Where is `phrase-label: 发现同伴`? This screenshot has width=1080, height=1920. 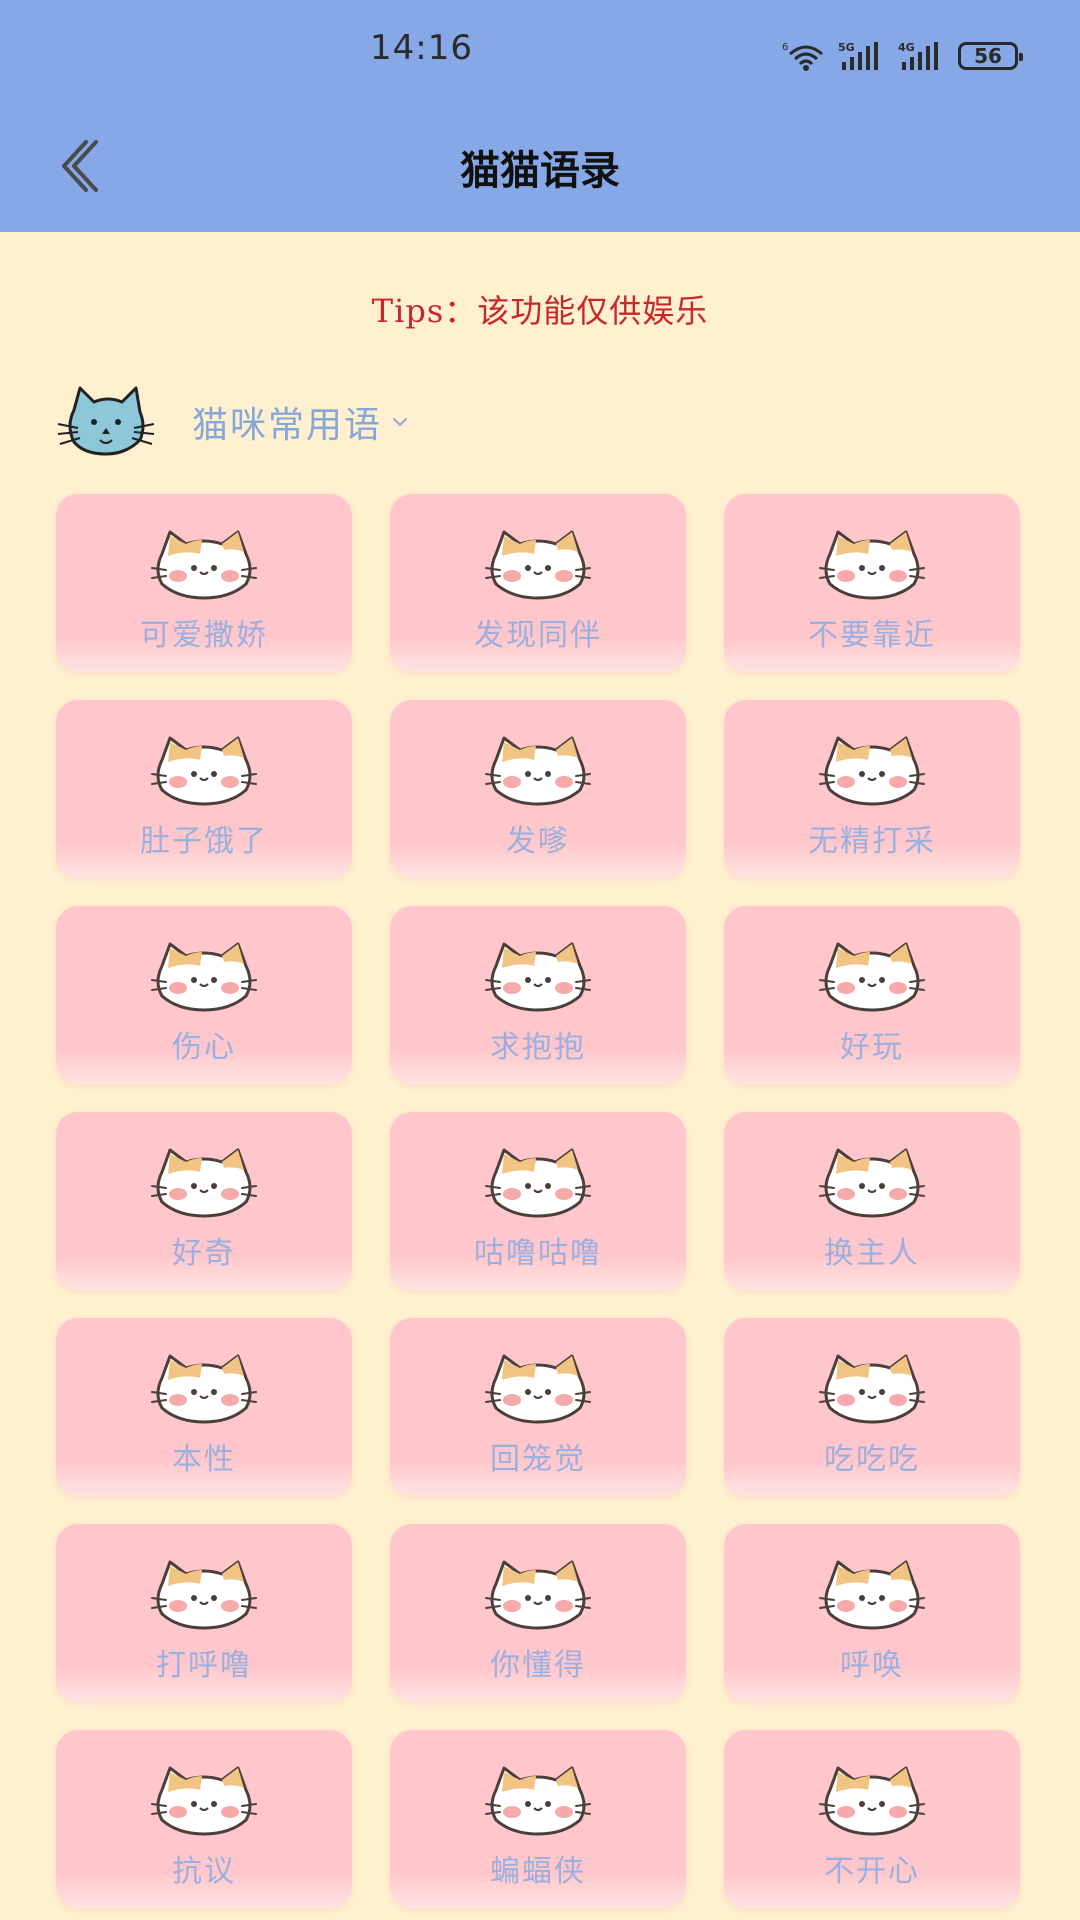 phrase-label: 发现同伴 is located at coordinates (538, 635).